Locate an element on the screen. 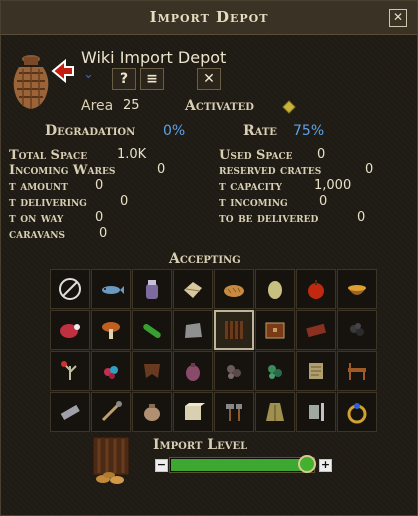  berries-icon is located at coordinates (111, 372).